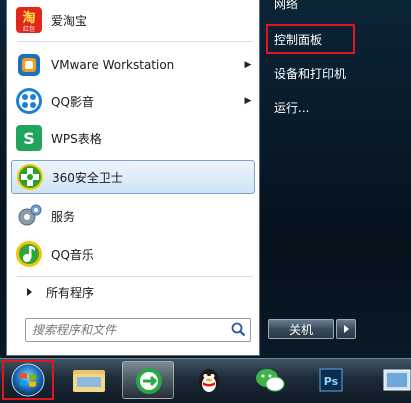 This screenshot has height=403, width=411. What do you see at coordinates (311, 73) in the screenshot?
I see `right-item-devices-printers: 设备和打印机` at bounding box center [311, 73].